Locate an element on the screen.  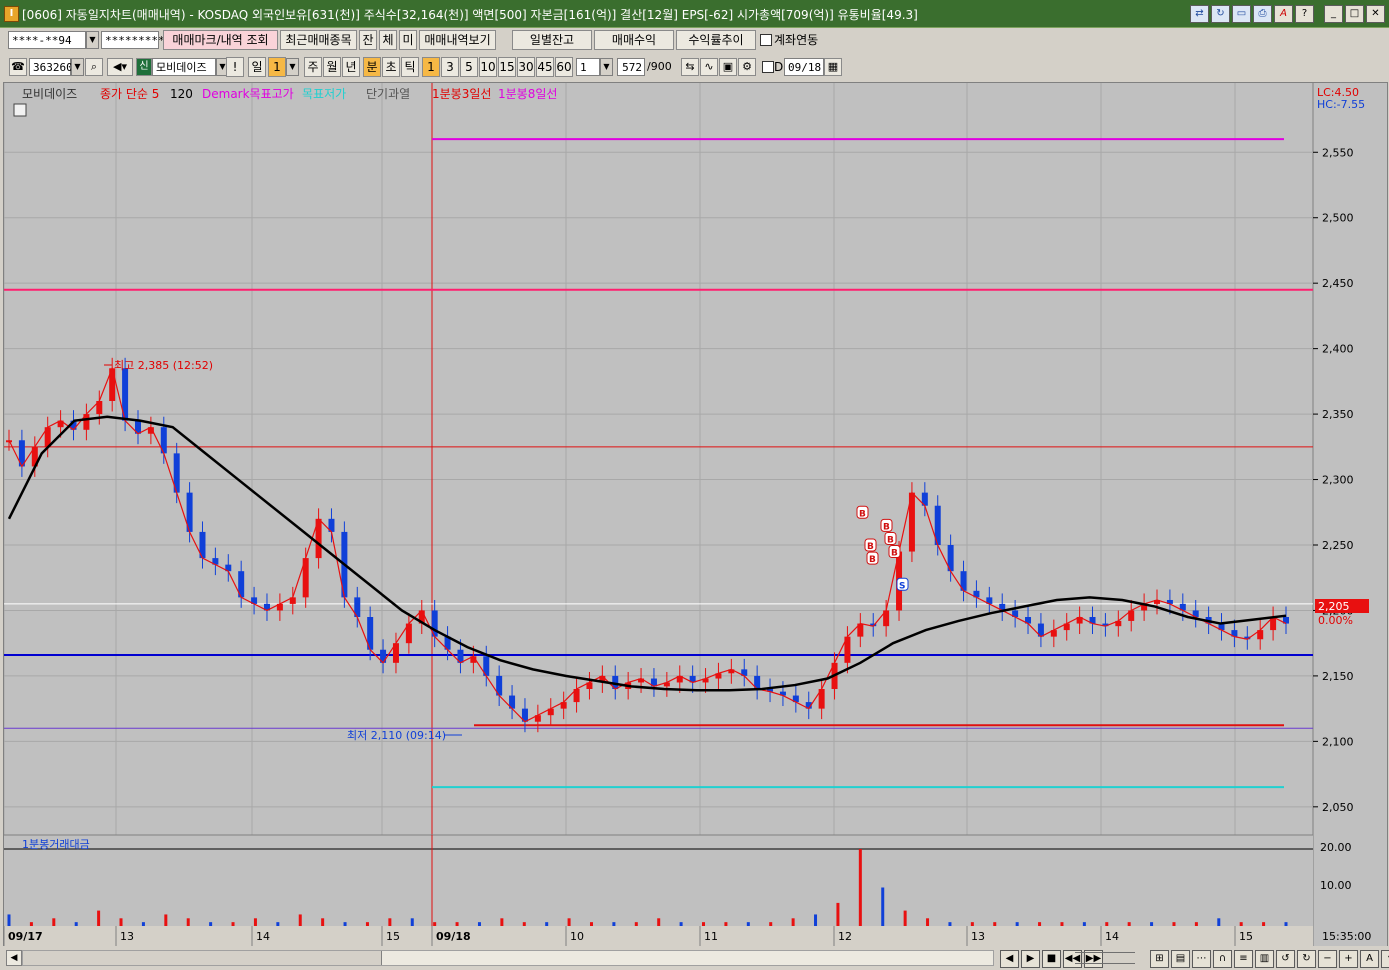
phone-icon: ☎ is located at coordinates (18, 67).